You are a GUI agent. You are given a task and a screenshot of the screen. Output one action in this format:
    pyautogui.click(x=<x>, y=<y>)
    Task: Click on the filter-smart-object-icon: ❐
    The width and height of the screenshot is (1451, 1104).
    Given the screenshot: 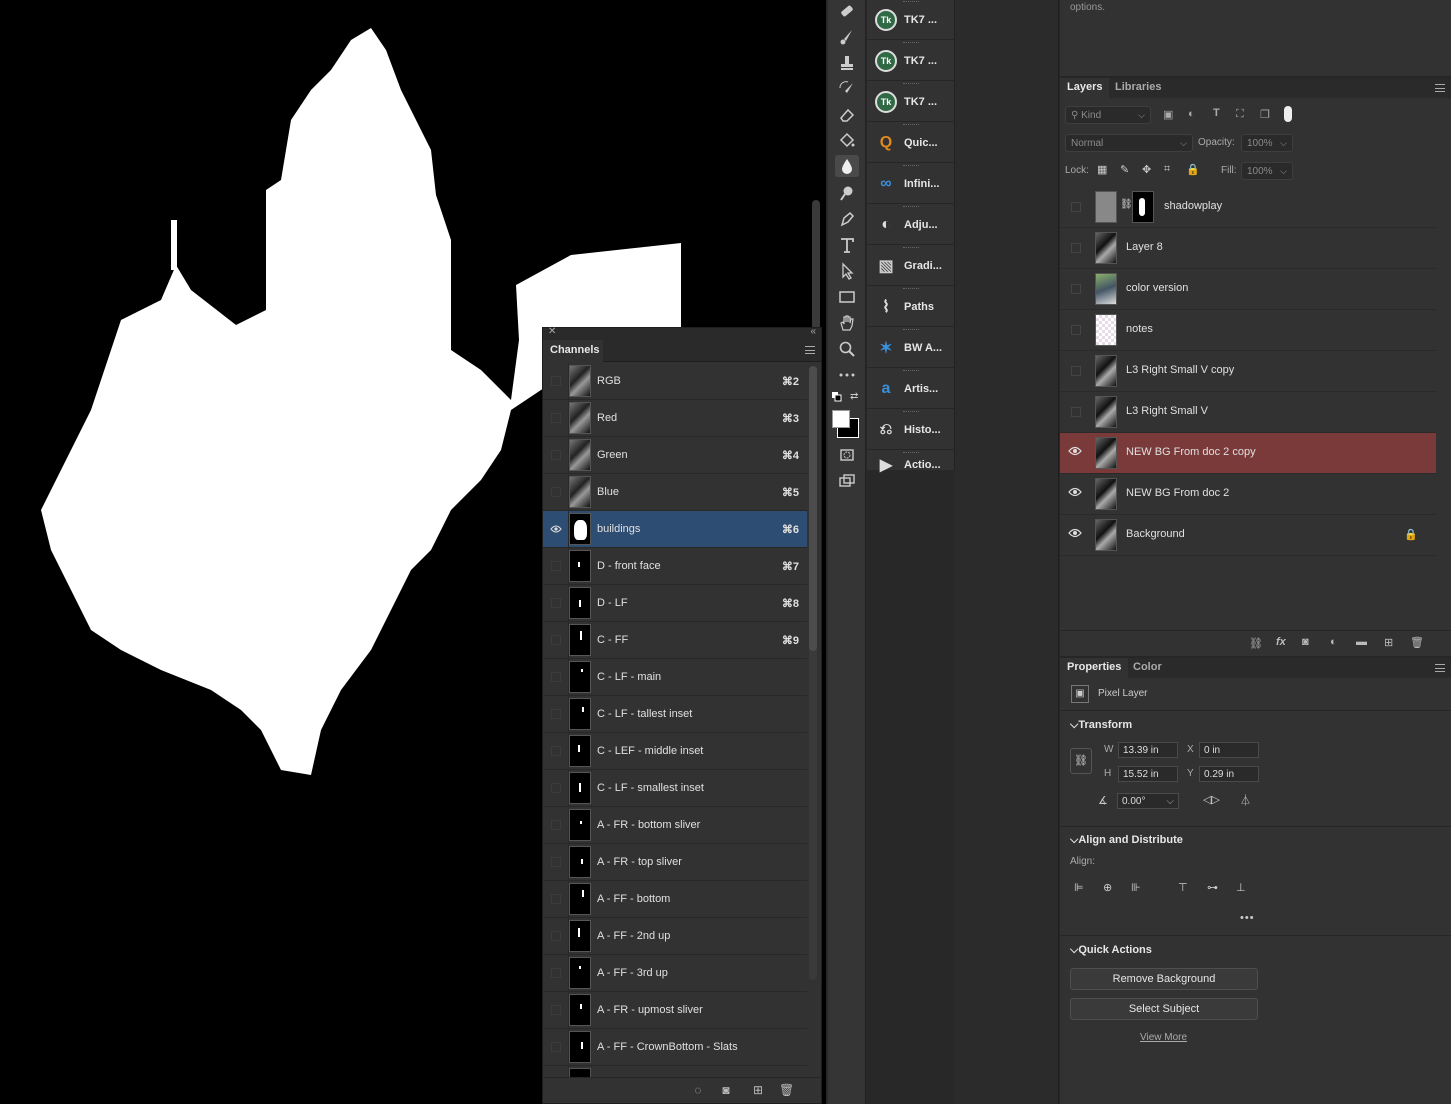 What is the action you would take?
    pyautogui.click(x=1265, y=114)
    